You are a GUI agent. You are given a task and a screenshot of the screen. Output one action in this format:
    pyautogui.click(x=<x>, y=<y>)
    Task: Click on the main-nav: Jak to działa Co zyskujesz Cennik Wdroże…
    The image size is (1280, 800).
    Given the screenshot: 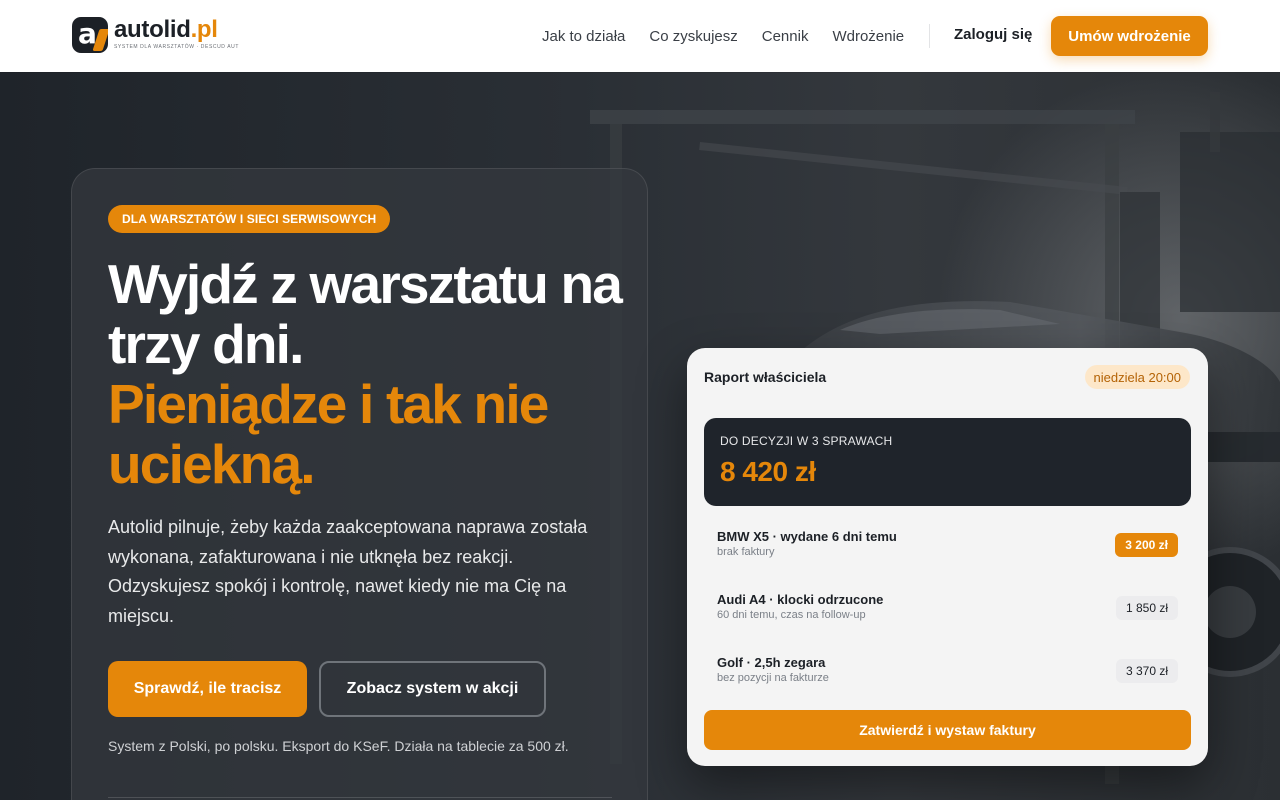 What is the action you would take?
    pyautogui.click(x=723, y=36)
    